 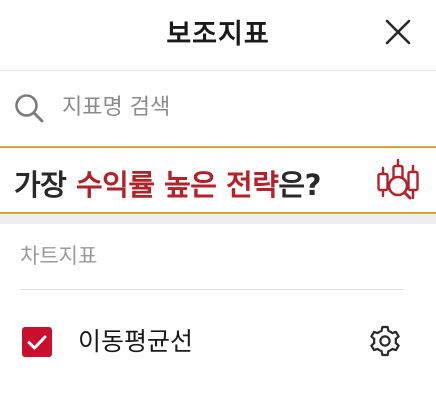 I want to click on settings-button, so click(x=385, y=341).